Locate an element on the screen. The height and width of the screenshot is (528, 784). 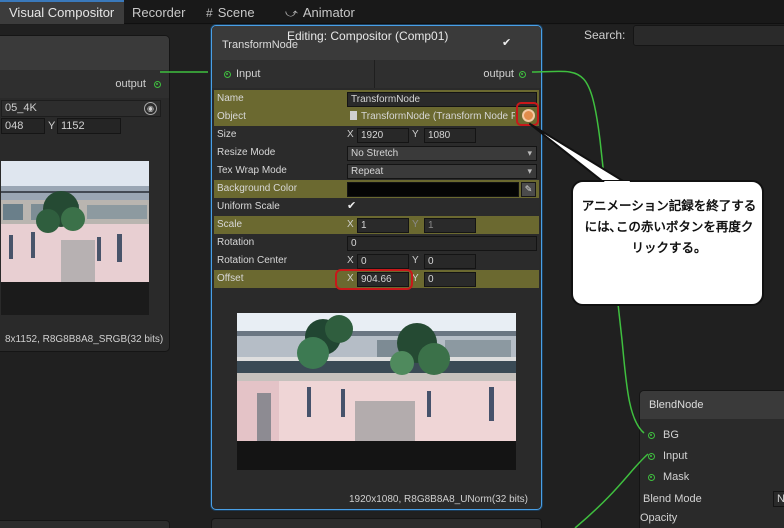
prop-label: Uniform Scale is located at coordinates (248, 206).